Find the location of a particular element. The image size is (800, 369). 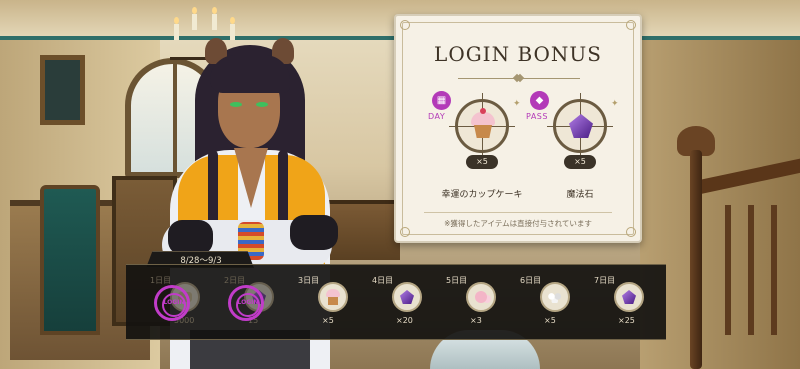

day-quantity: ×3 is located at coordinates (476, 320).